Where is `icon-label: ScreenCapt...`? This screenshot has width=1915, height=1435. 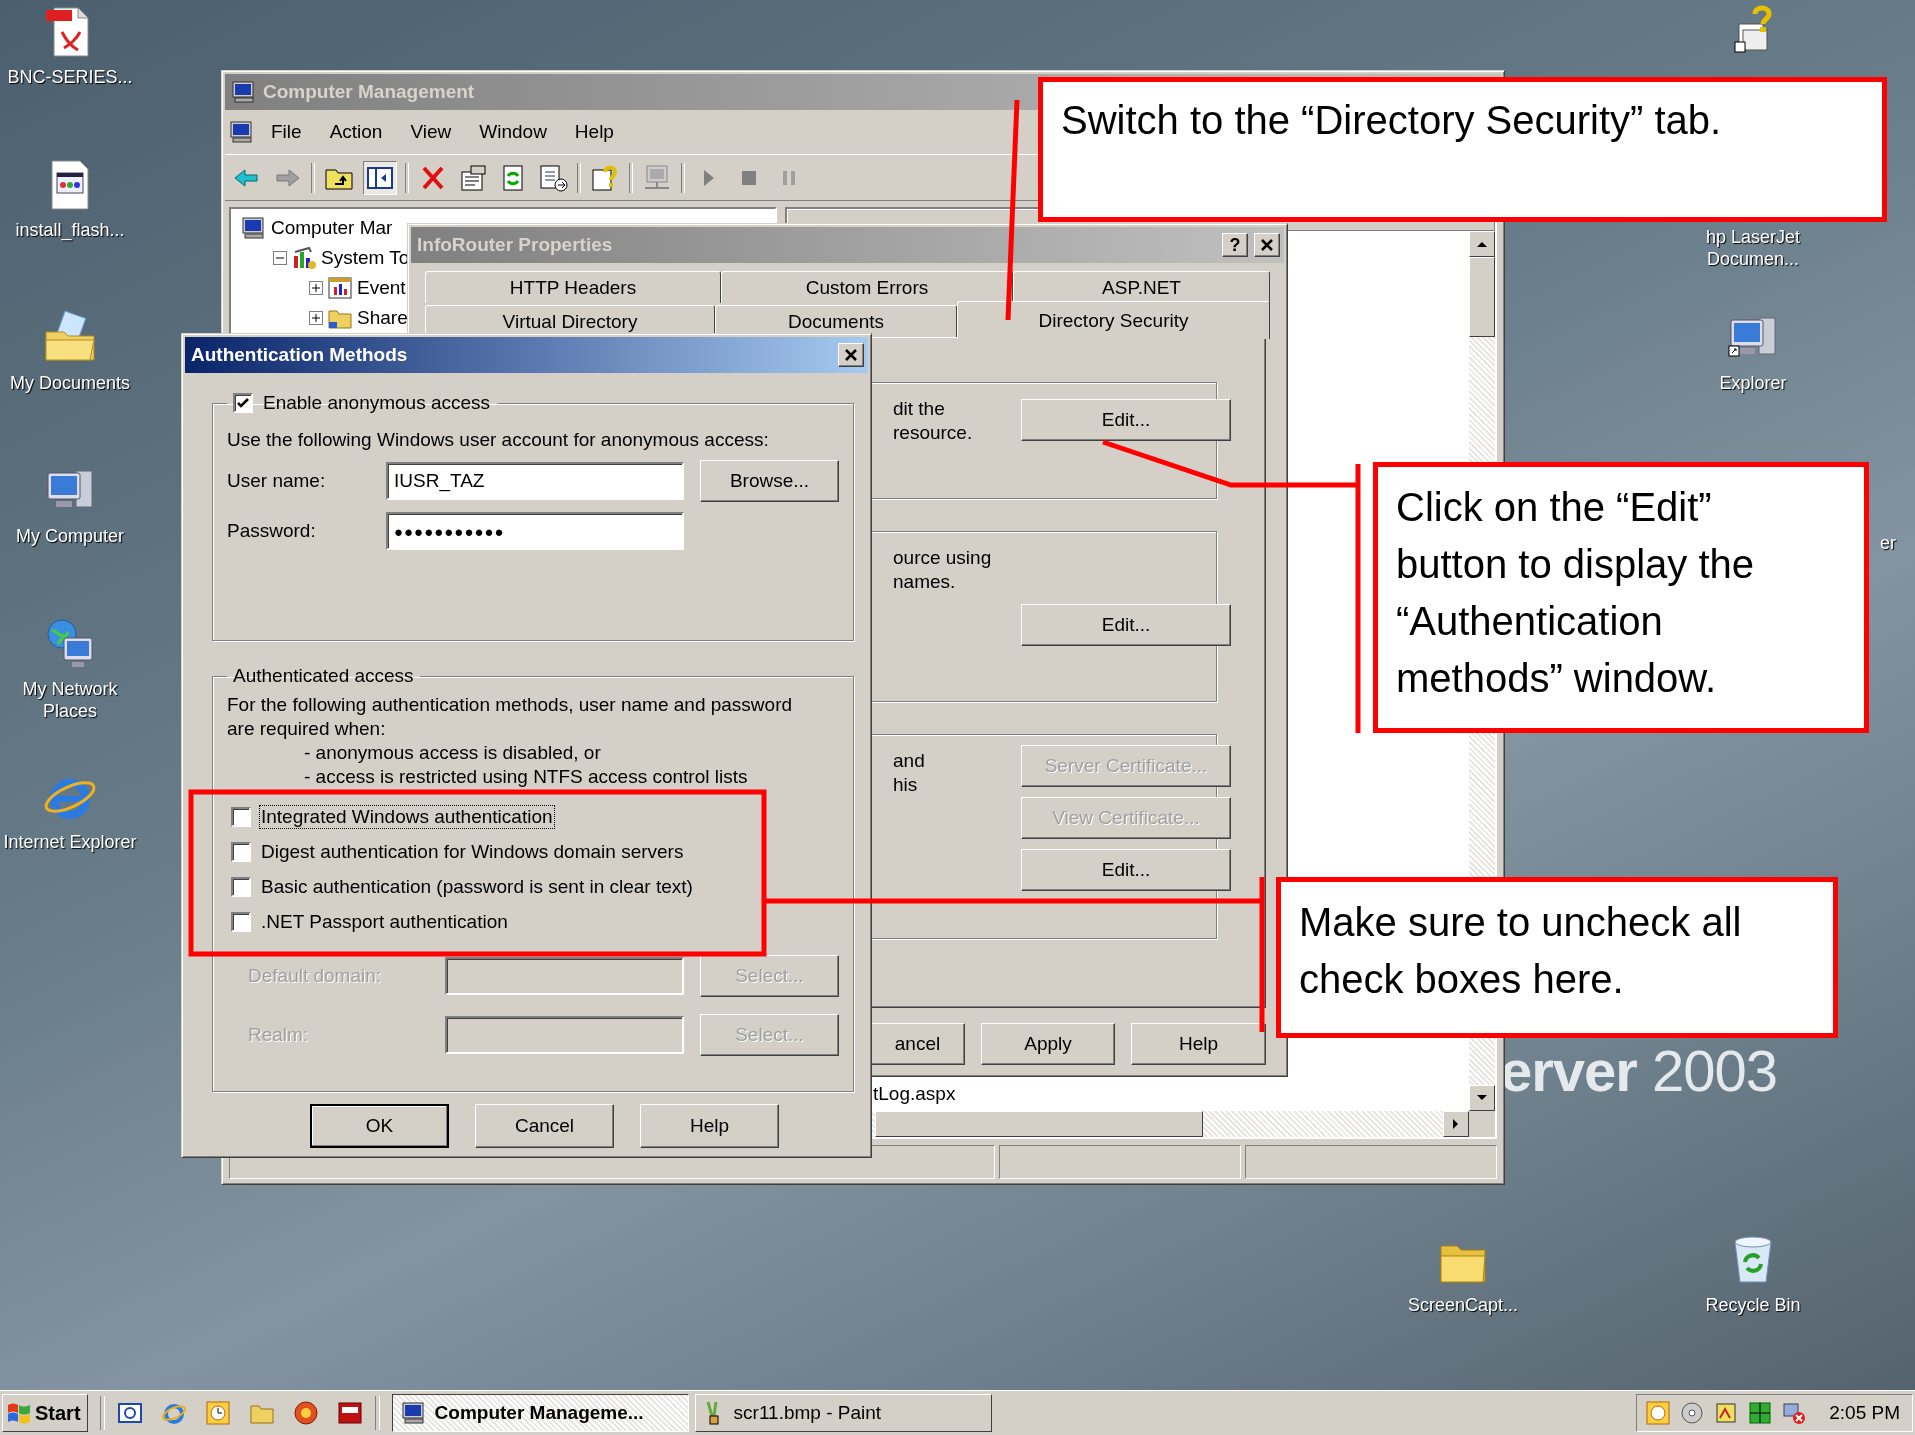
icon-label: ScreenCapt... is located at coordinates (1463, 1305).